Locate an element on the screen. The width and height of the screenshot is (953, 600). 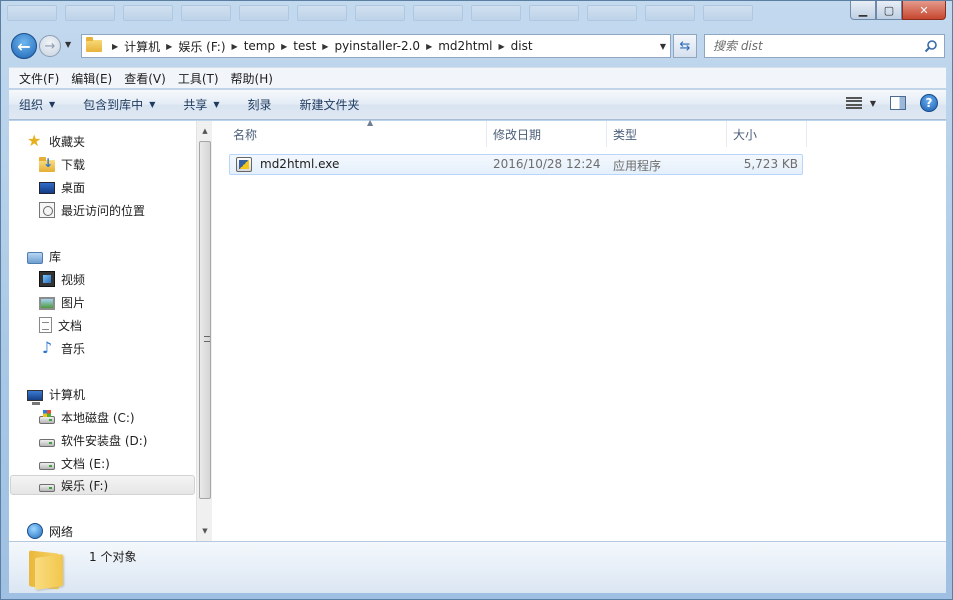
search-input is located at coordinates (813, 46).